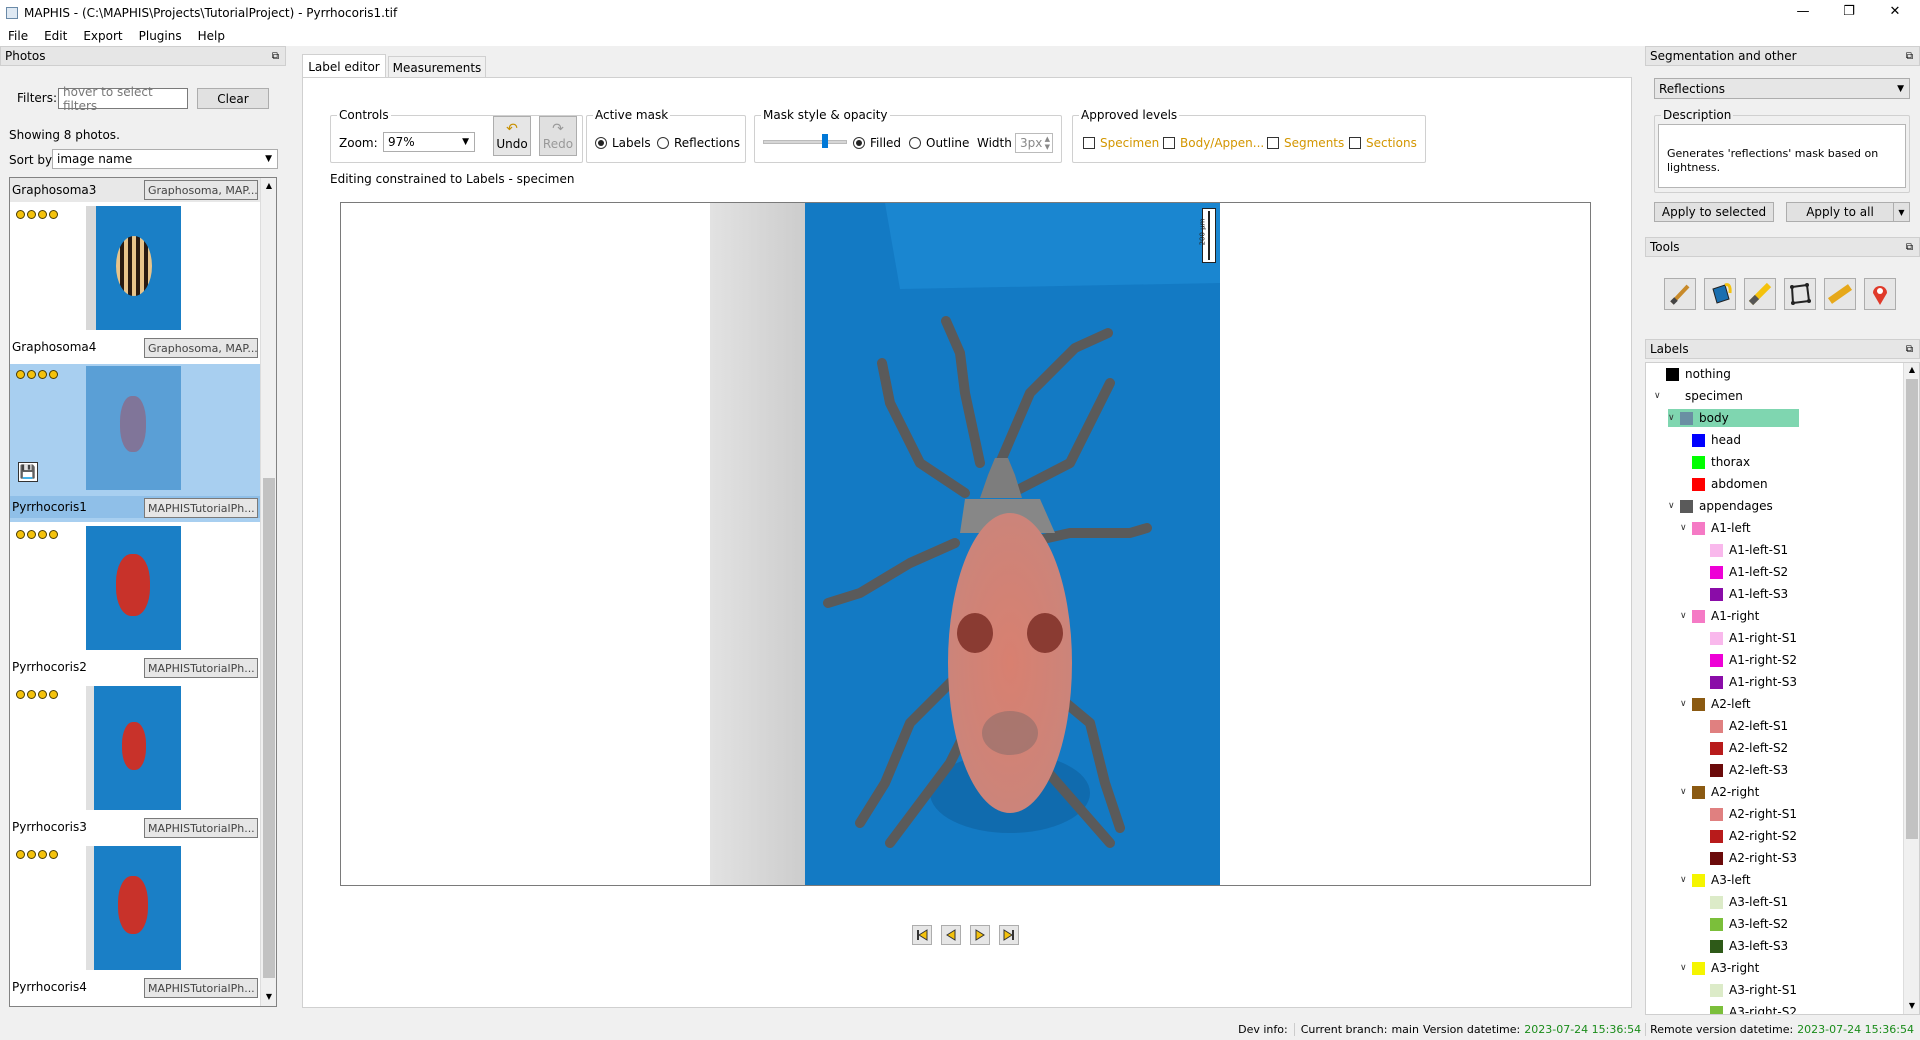  Describe the element at coordinates (1714, 212) in the screenshot. I see `apply-to-selected-button: Apply to selected` at that location.